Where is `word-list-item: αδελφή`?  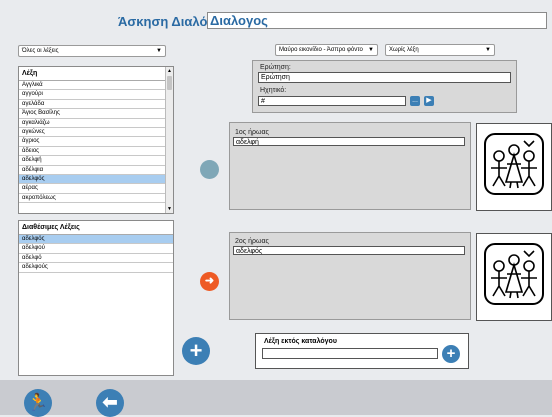
word-list-item: αδελφή is located at coordinates (96, 161).